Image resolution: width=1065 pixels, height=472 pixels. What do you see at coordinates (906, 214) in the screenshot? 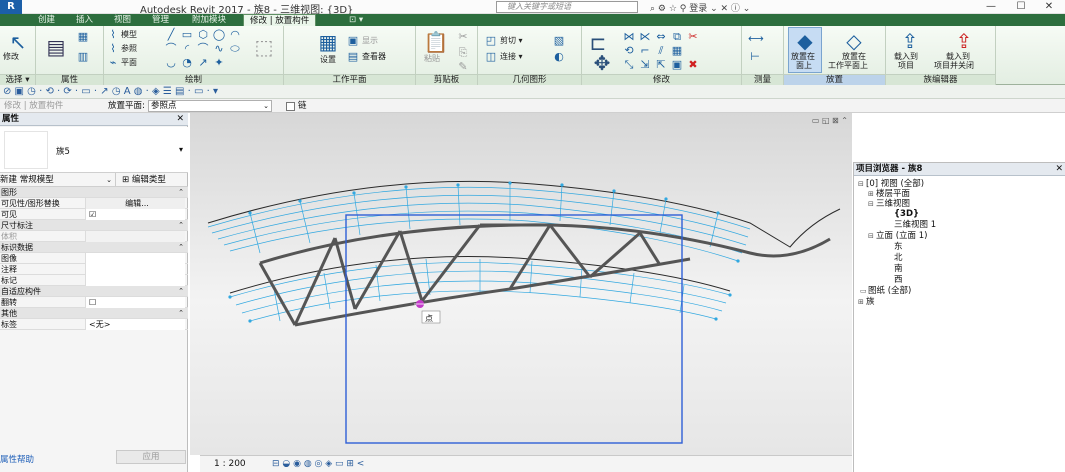
I see `tree-node-3d-default: {3D}` at bounding box center [906, 214].